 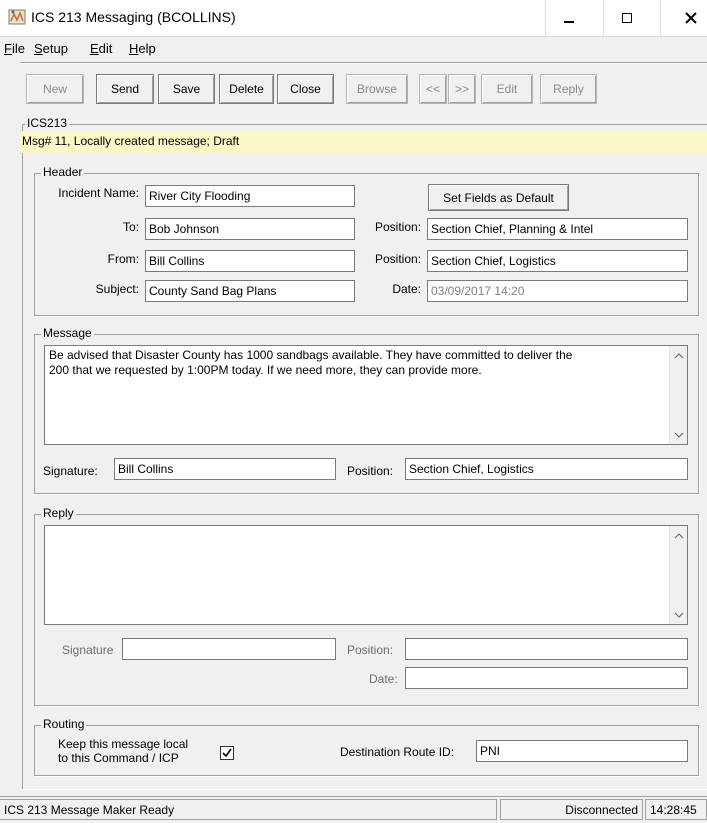 What do you see at coordinates (250, 229) in the screenshot?
I see `to-field: Bob Johnson` at bounding box center [250, 229].